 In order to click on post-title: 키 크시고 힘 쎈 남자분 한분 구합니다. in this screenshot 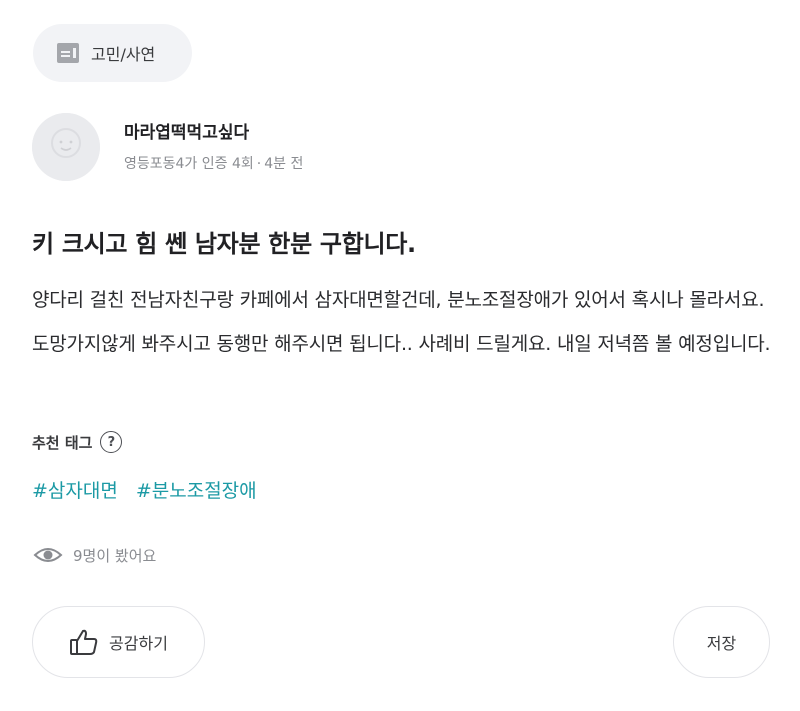, I will do `click(224, 244)`.